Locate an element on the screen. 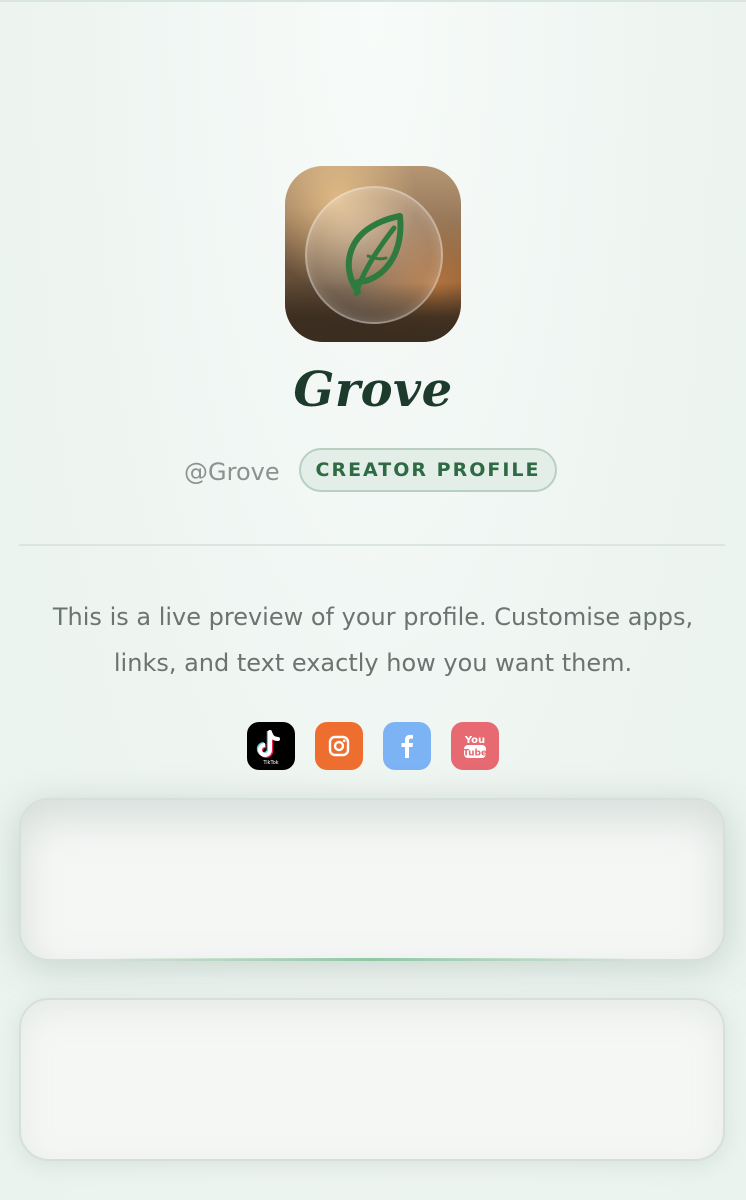 Image resolution: width=746 pixels, height=1200 pixels. tiktok-label: TikTok is located at coordinates (270, 763).